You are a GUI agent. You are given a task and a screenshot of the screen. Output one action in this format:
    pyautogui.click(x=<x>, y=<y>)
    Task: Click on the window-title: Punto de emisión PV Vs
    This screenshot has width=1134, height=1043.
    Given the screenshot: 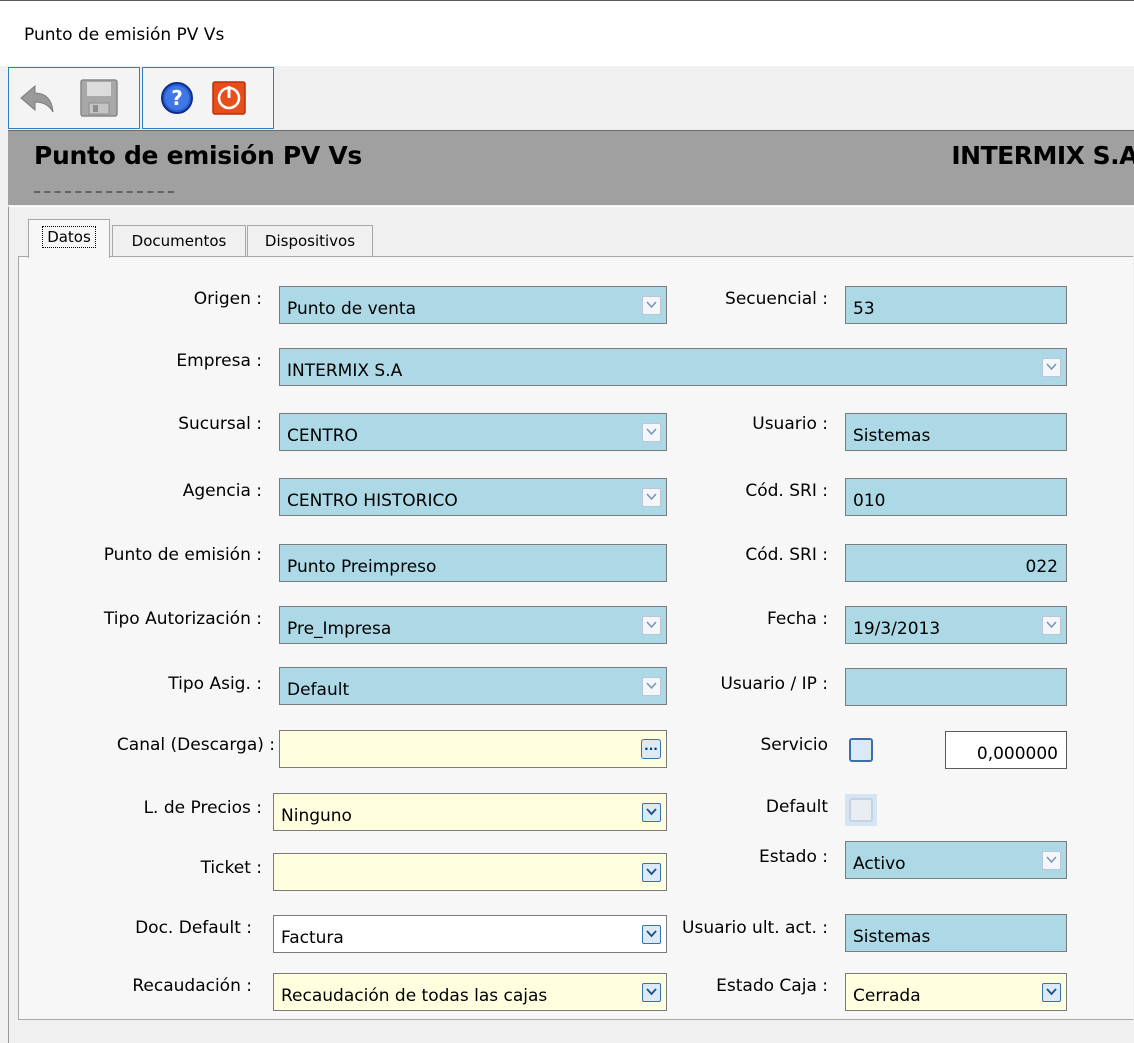 What is the action you would take?
    pyautogui.click(x=124, y=35)
    